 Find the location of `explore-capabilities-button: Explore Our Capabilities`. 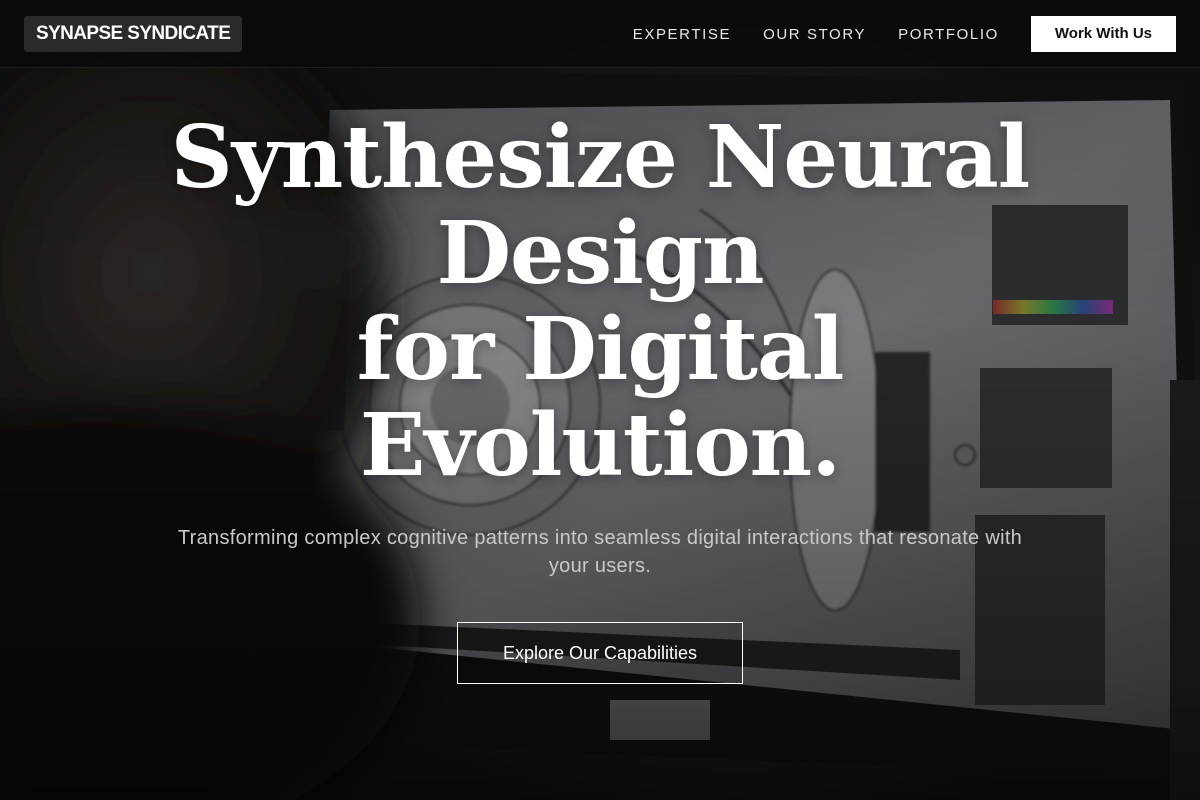

explore-capabilities-button: Explore Our Capabilities is located at coordinates (600, 653).